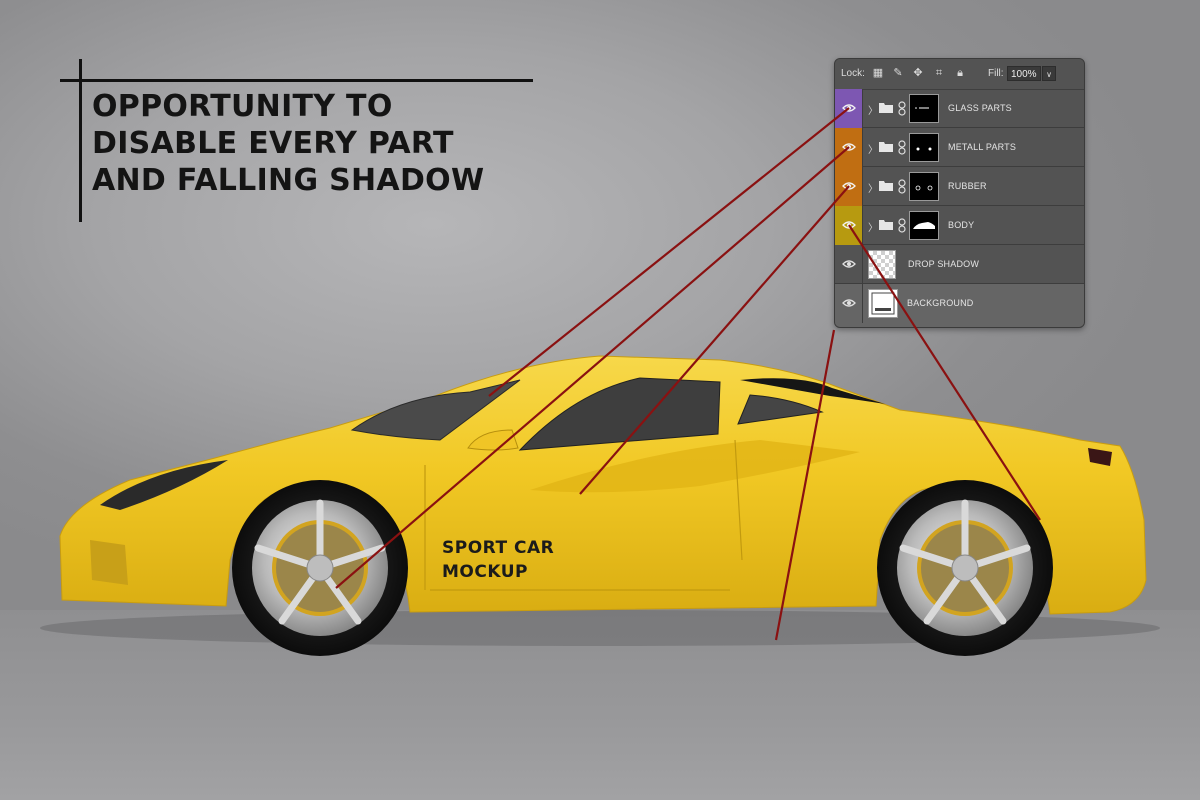  I want to click on move-lock-icon: ✥, so click(918, 73).